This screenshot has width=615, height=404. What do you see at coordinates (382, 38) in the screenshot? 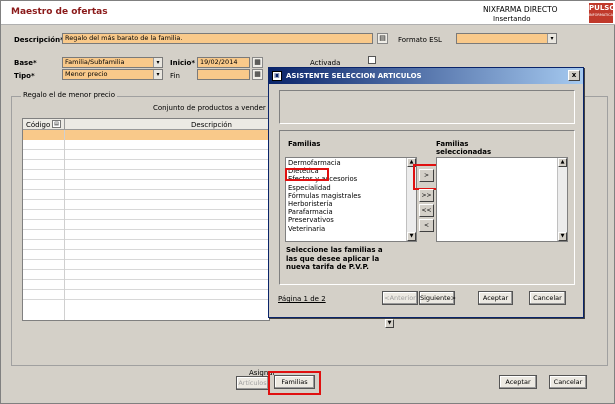
I see `descripcion-lookup-icon: ▤` at bounding box center [382, 38].